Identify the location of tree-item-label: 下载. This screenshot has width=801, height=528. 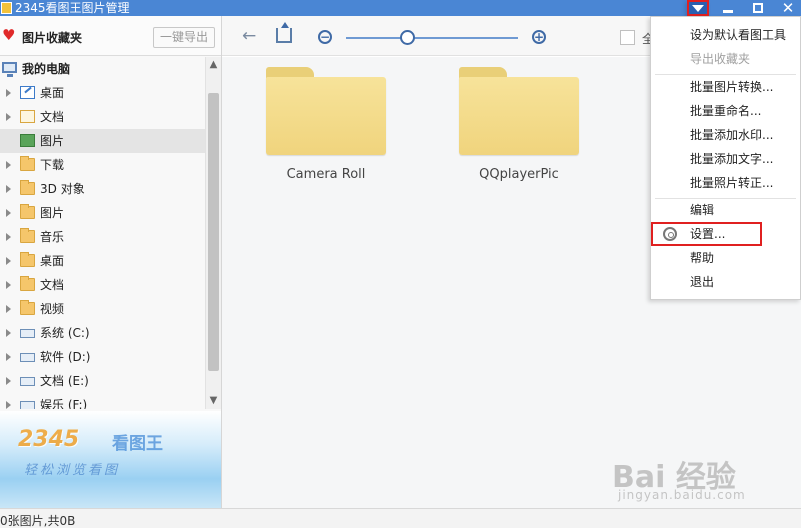
(52, 165).